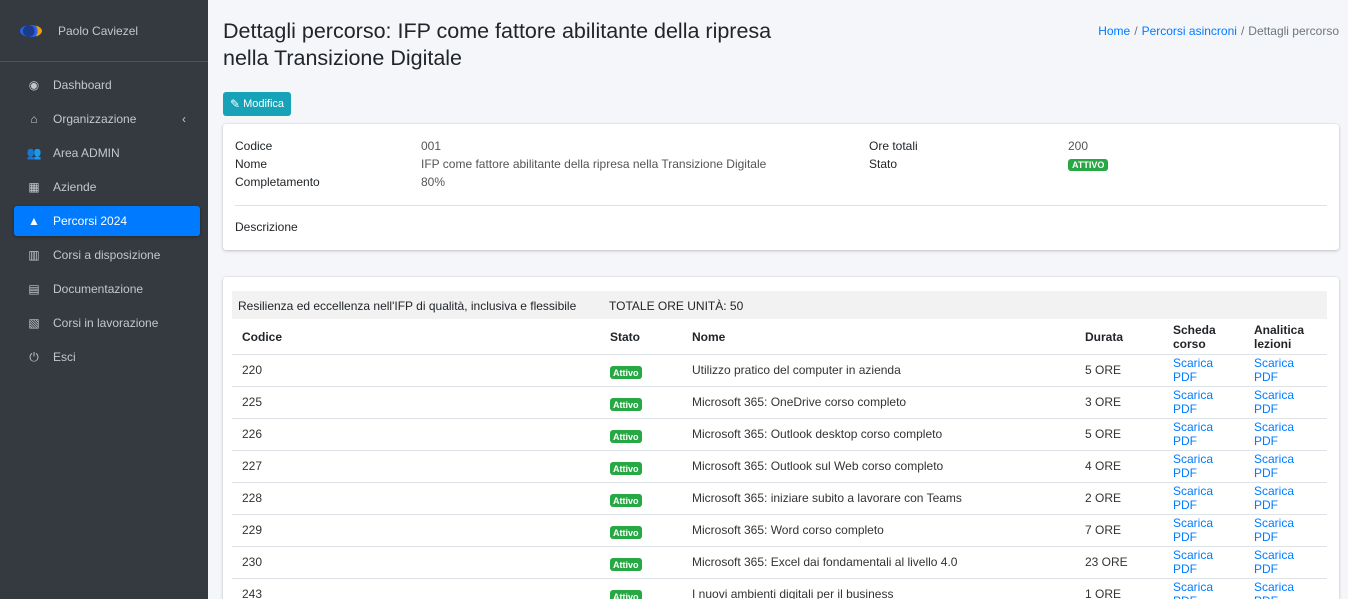  Describe the element at coordinates (252, 562) in the screenshot. I see `cell-codice: 230` at that location.